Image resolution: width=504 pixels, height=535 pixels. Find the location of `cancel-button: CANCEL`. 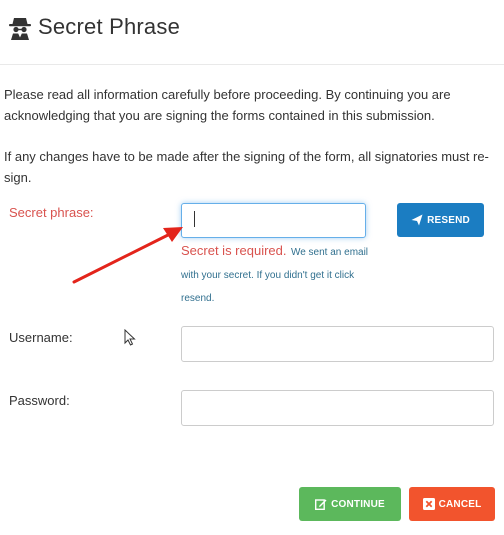

cancel-button: CANCEL is located at coordinates (452, 504).